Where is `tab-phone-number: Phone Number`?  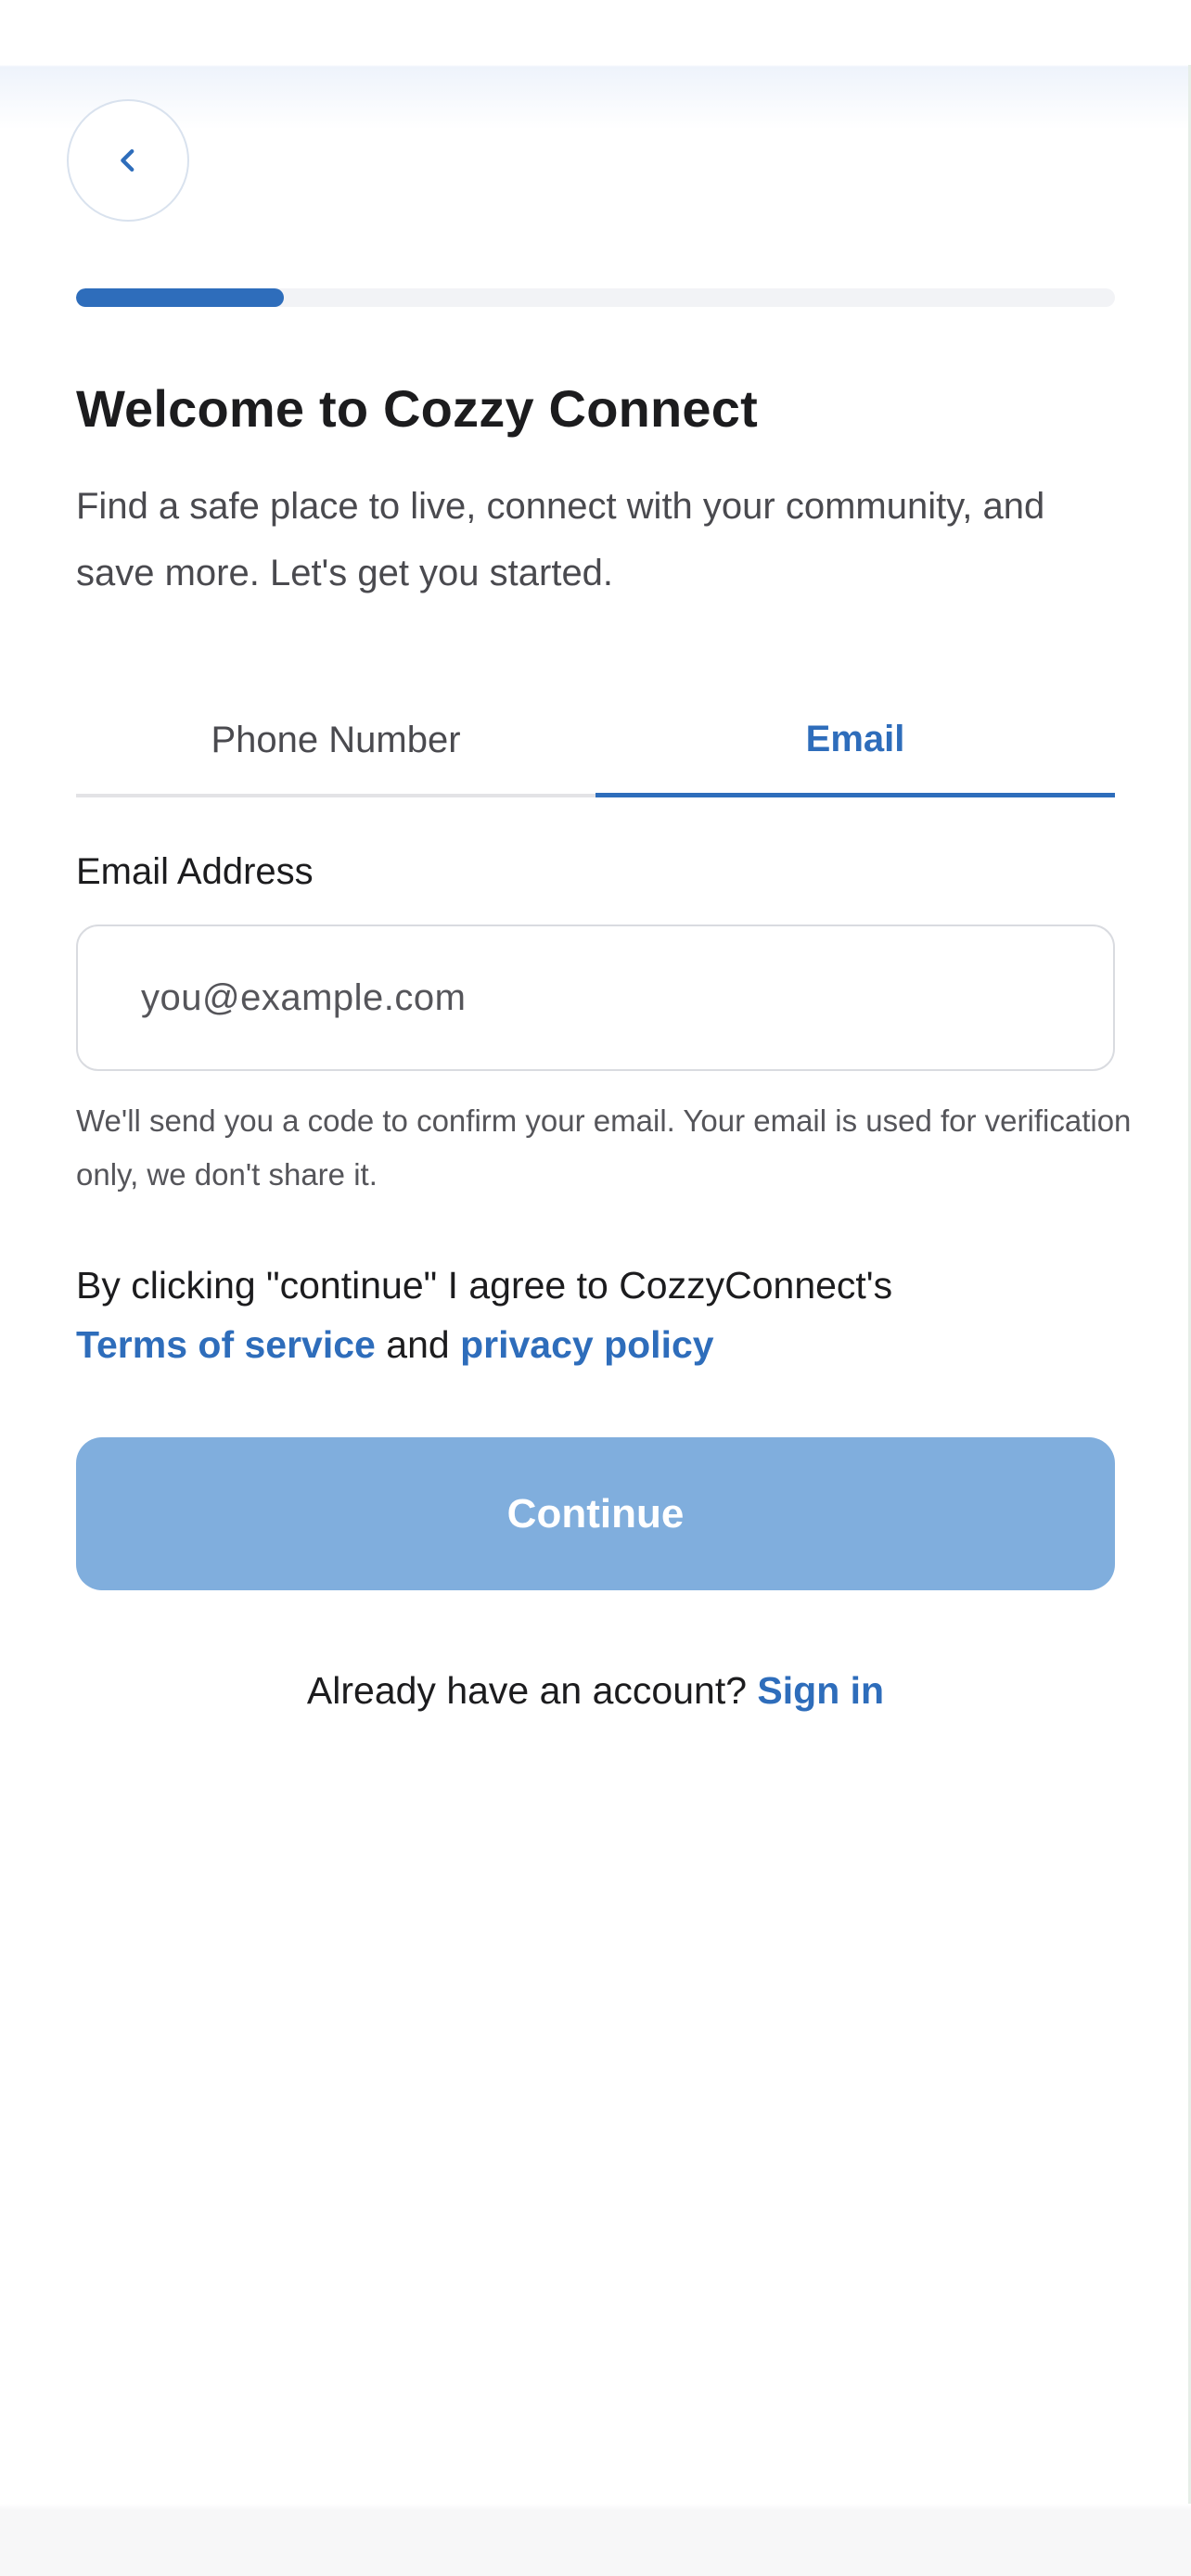 tab-phone-number: Phone Number is located at coordinates (336, 742).